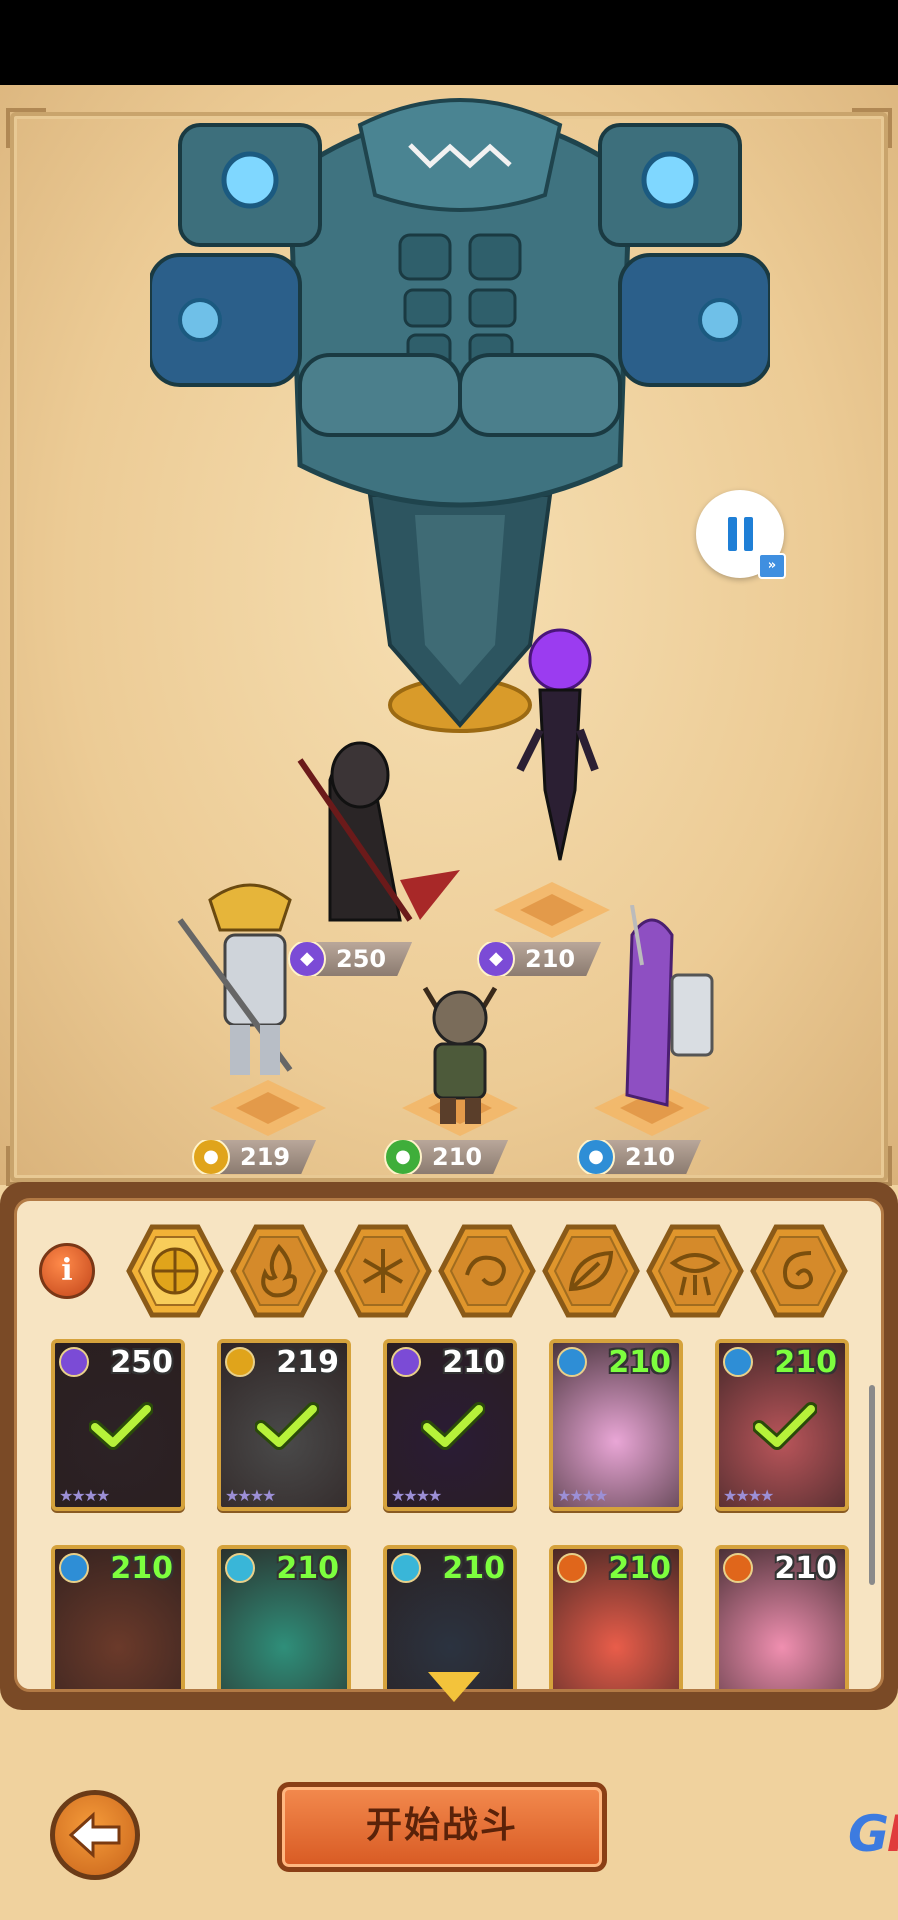 This screenshot has height=1920, width=898. What do you see at coordinates (454, 1687) in the screenshot?
I see `scroll-down-arrow-icon` at bounding box center [454, 1687].